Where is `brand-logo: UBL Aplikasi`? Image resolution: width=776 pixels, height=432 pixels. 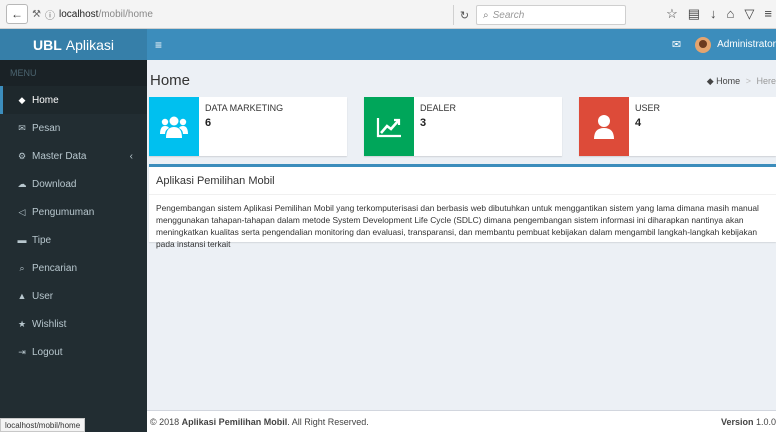 brand-logo: UBL Aplikasi is located at coordinates (73, 44).